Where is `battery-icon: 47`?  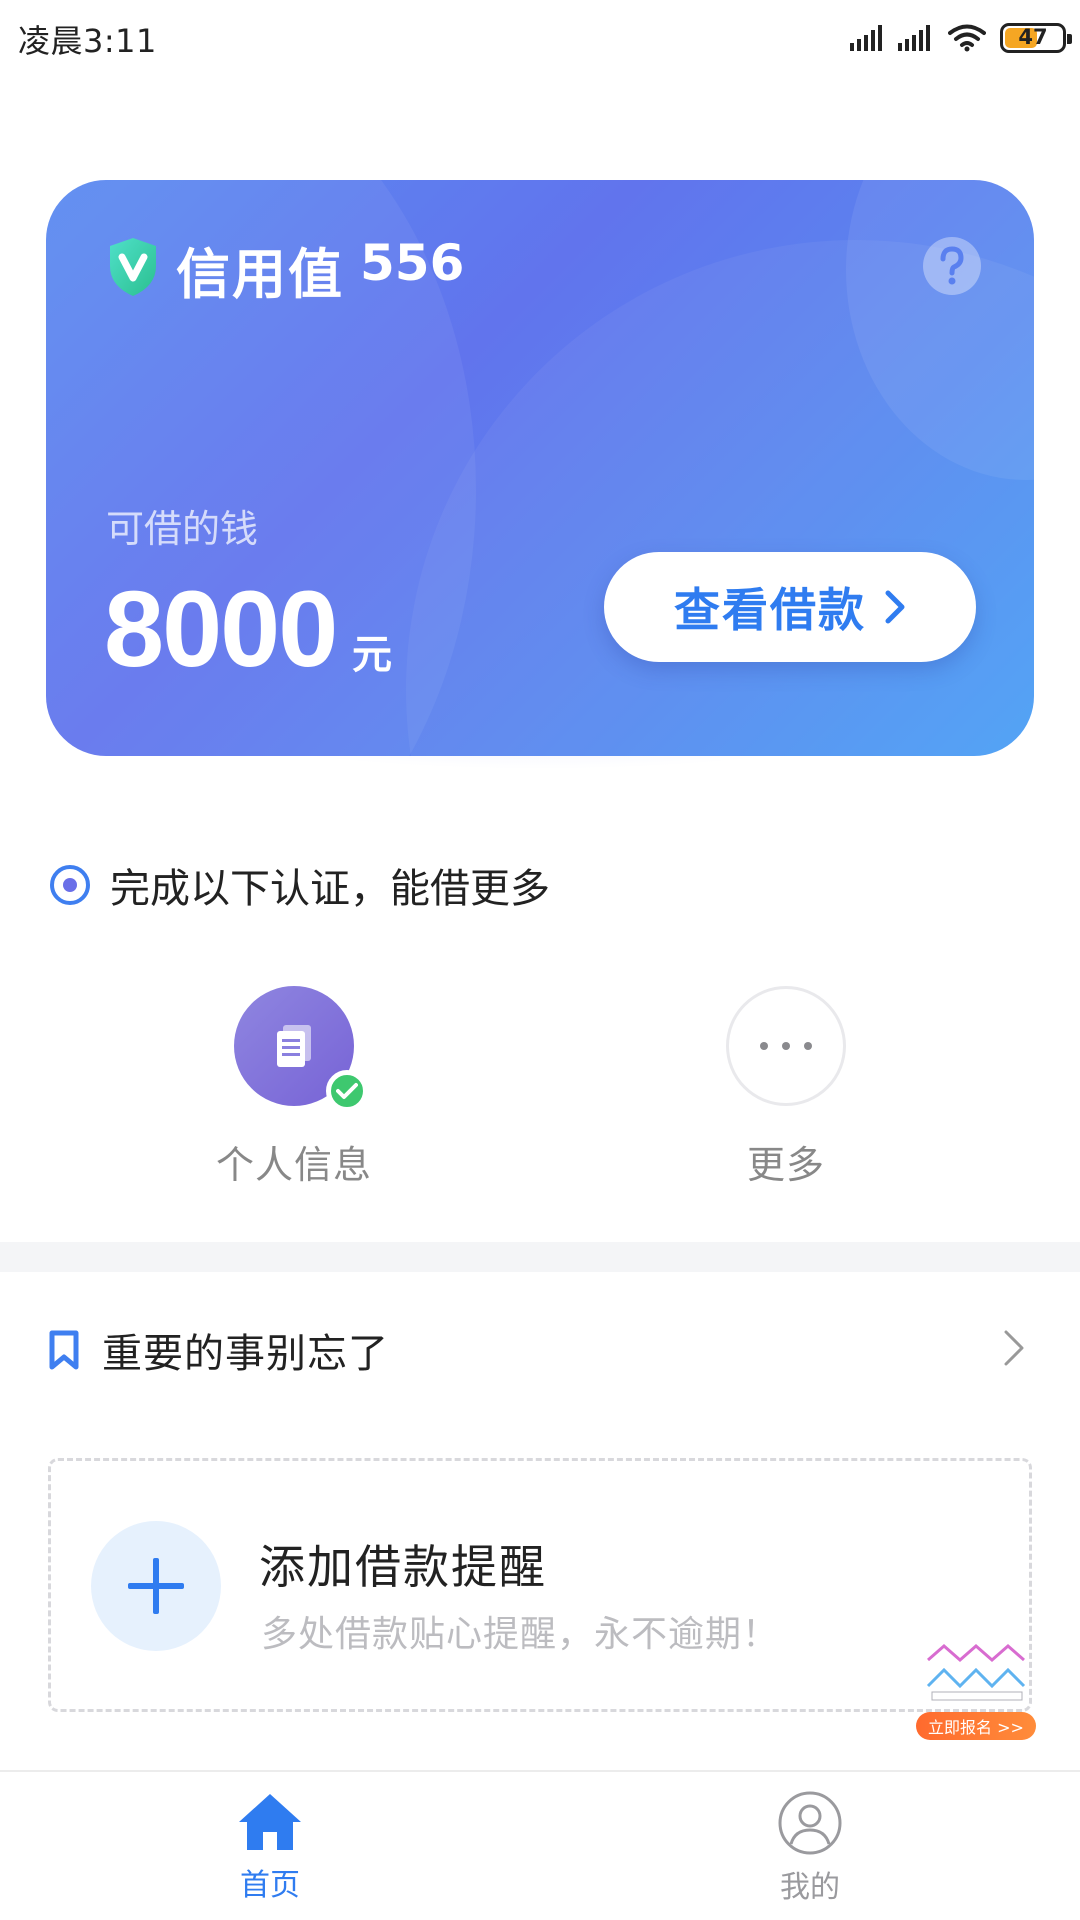 battery-icon: 47 is located at coordinates (1036, 38).